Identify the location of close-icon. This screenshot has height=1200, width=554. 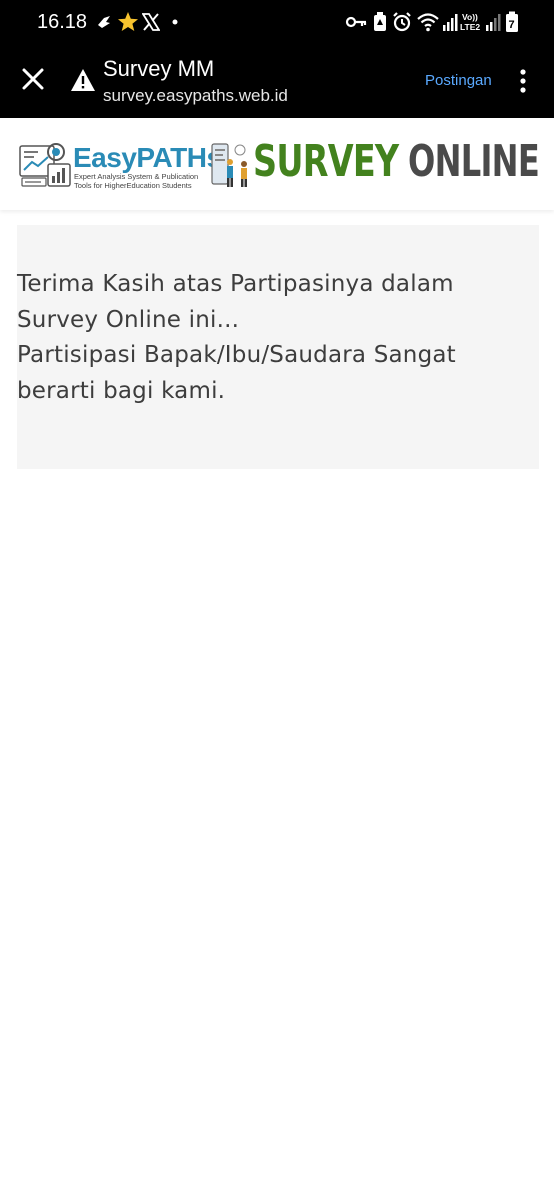
(33, 79).